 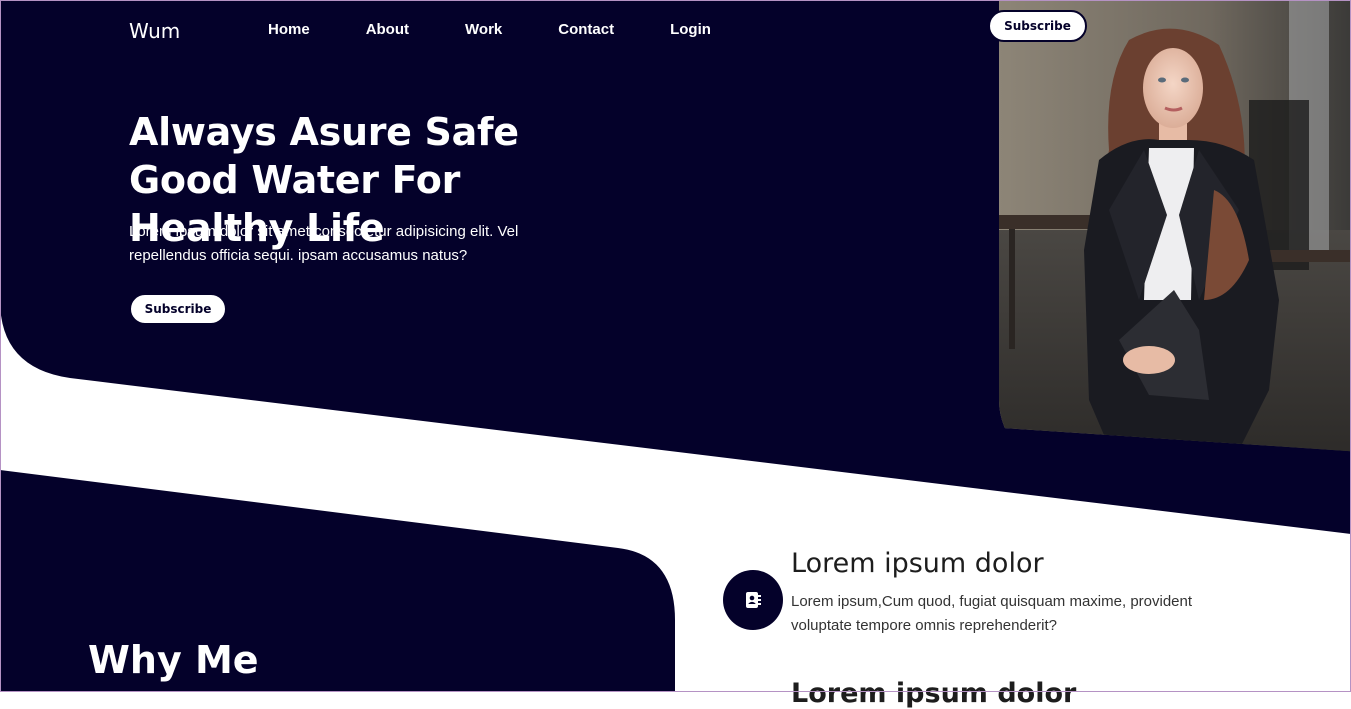 I want to click on feature-icon-circle, so click(x=753, y=600).